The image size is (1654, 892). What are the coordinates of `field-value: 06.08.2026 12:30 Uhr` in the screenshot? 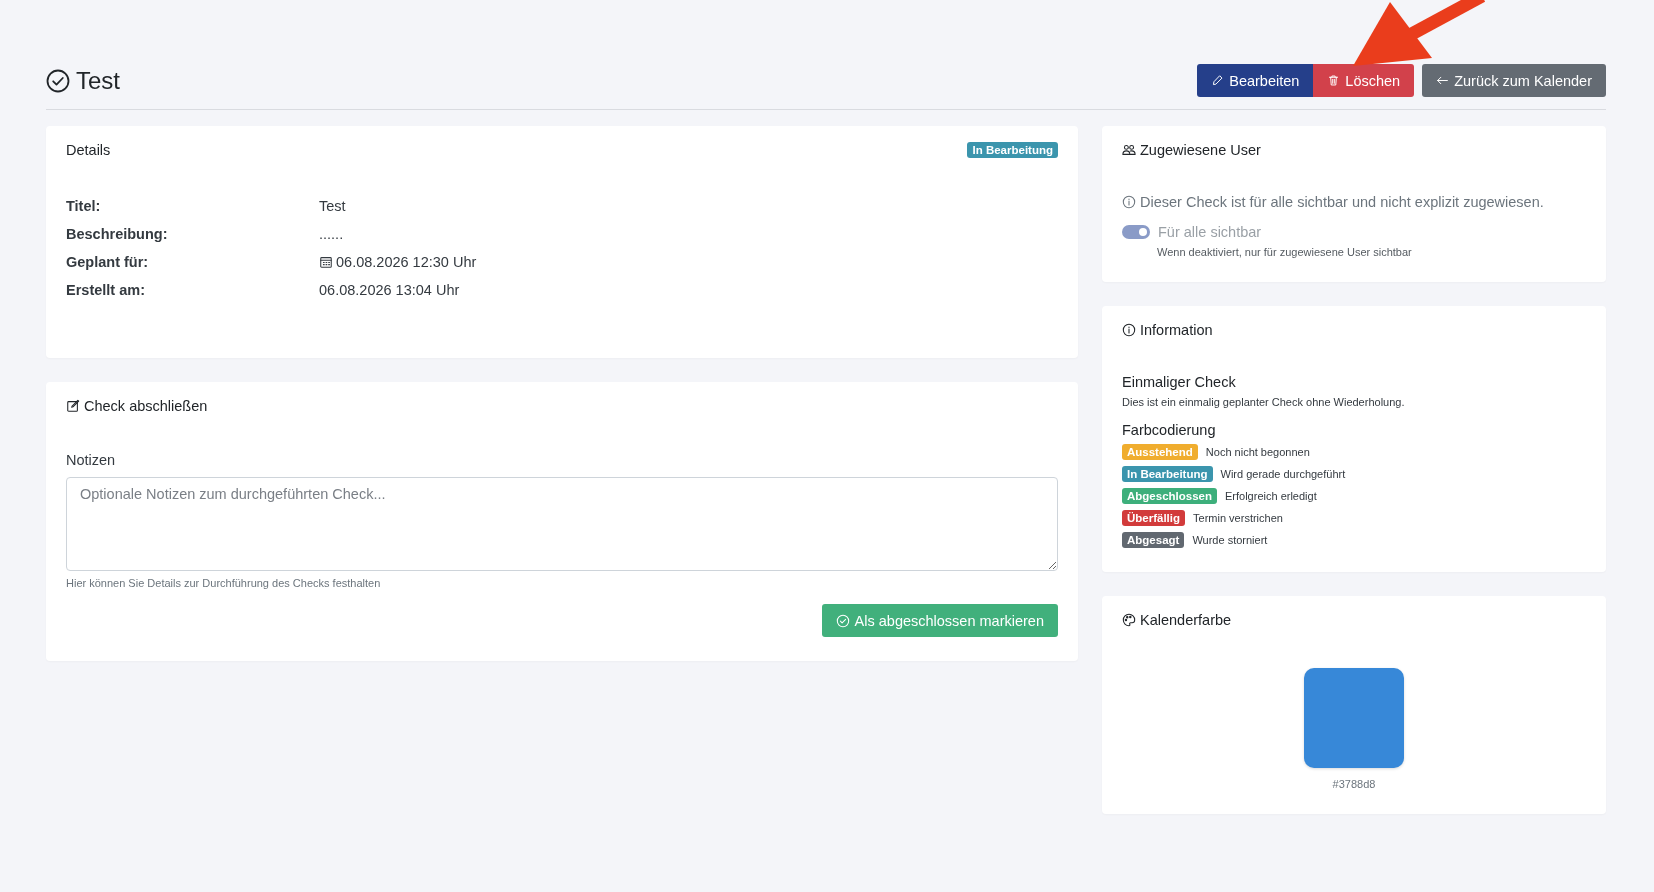 It's located at (406, 262).